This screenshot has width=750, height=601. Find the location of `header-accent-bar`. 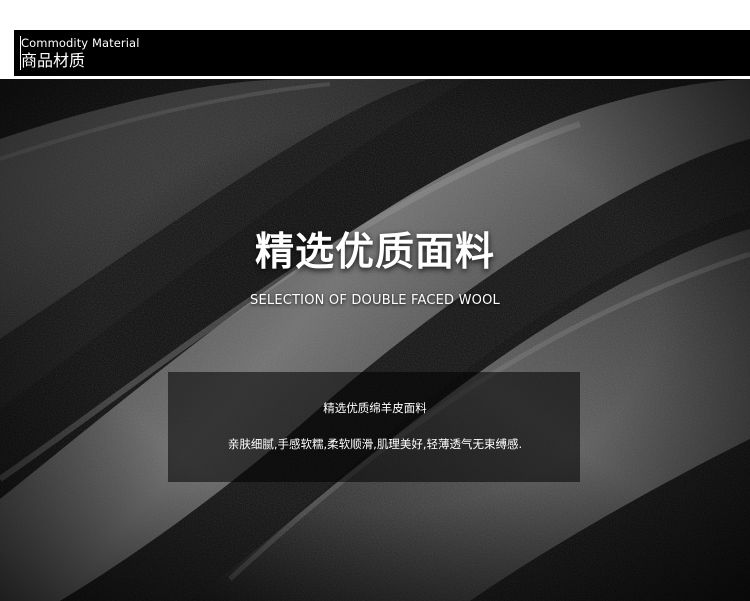

header-accent-bar is located at coordinates (12, 53).